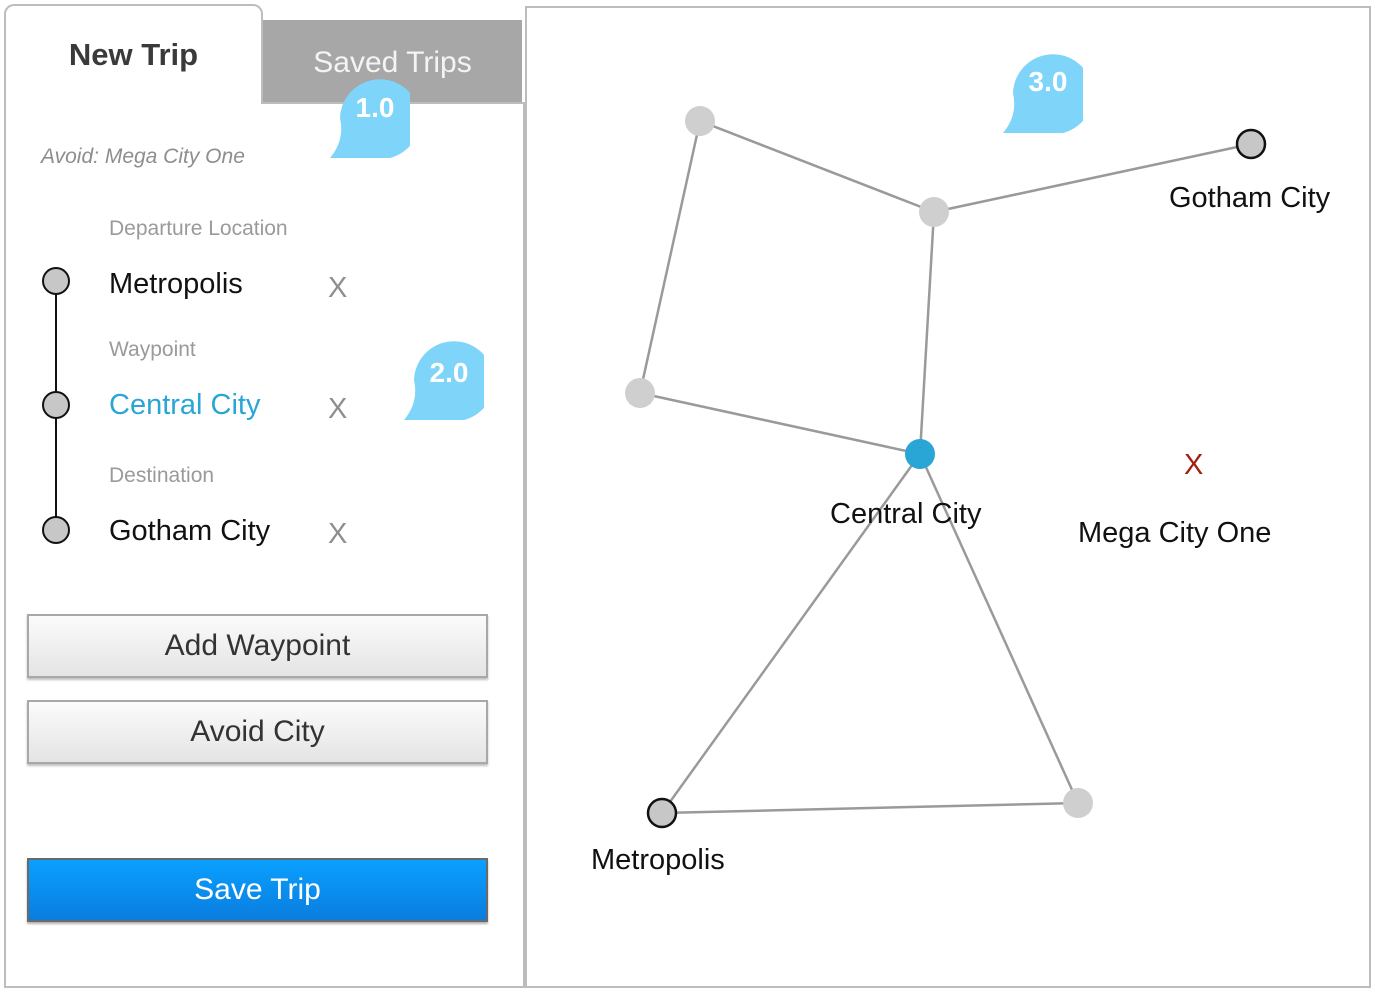 This screenshot has width=1373, height=990. Describe the element at coordinates (920, 454) in the screenshot. I see `map-node-central` at that location.